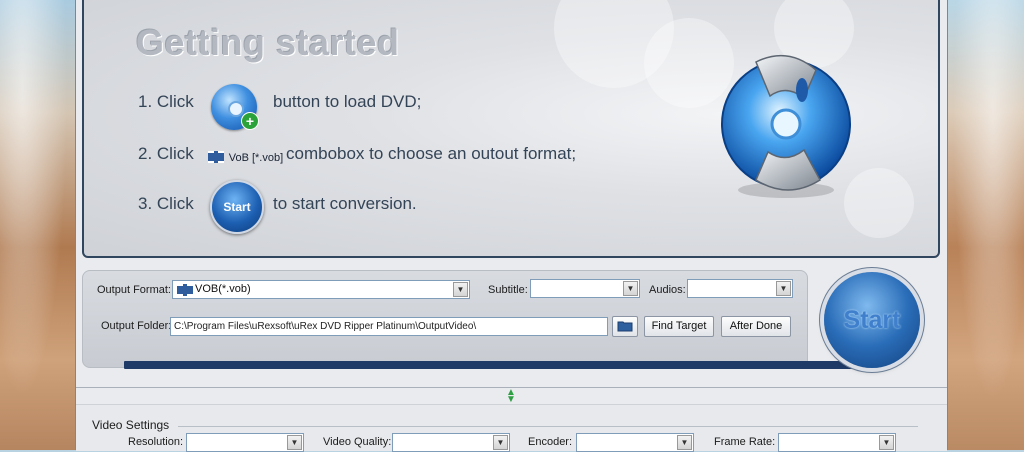 Image resolution: width=1024 pixels, height=452 pixels. What do you see at coordinates (508, 290) in the screenshot?
I see `subtitle-label: Subtitle:` at bounding box center [508, 290].